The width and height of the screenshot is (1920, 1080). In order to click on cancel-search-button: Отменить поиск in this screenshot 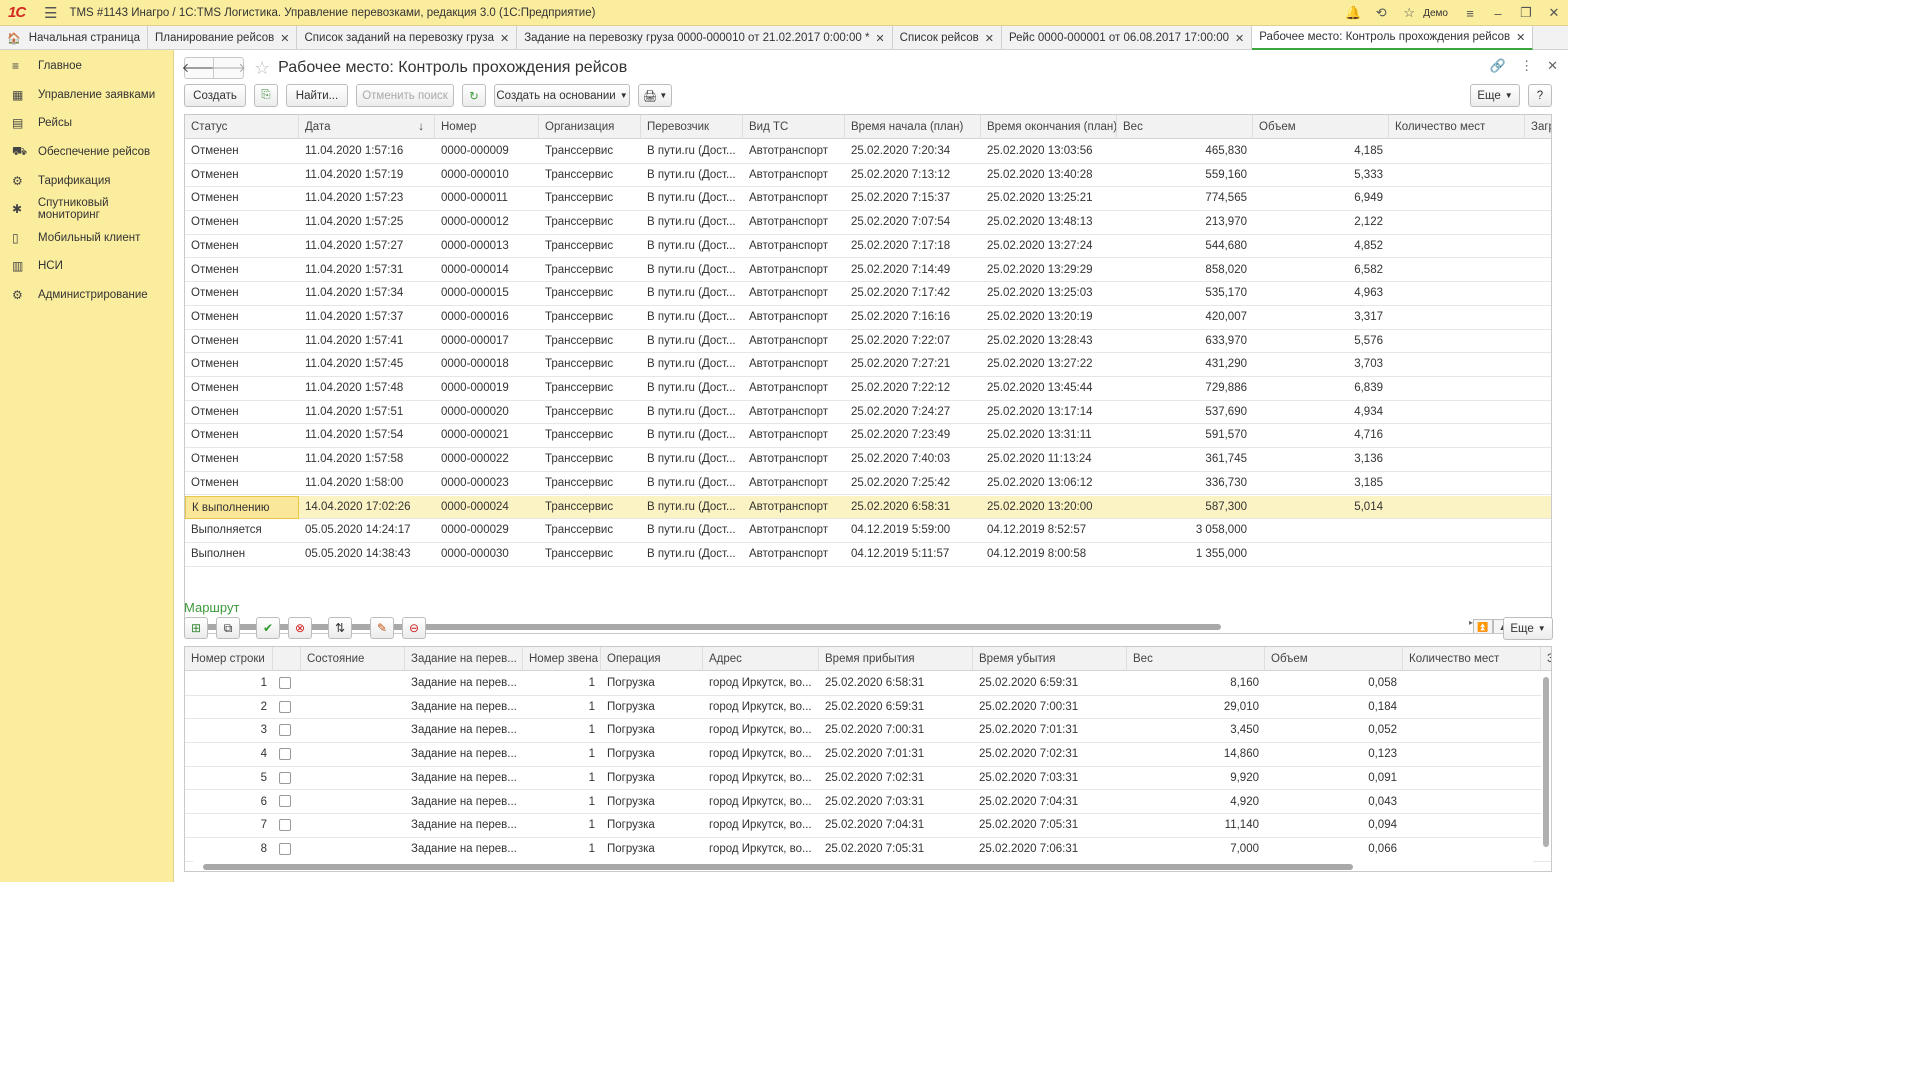, I will do `click(405, 95)`.